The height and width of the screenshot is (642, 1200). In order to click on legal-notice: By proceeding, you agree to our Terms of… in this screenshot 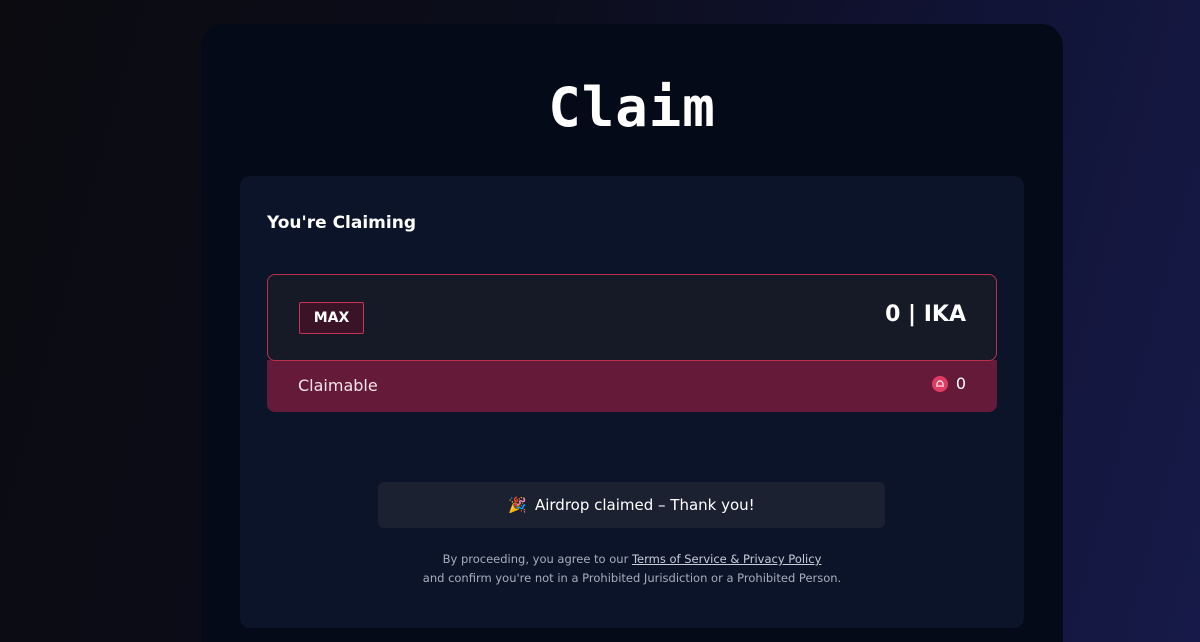, I will do `click(632, 569)`.